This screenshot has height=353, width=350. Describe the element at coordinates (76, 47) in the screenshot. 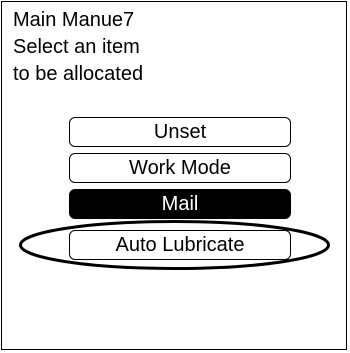

I see `instruction-text-line-1: Select an item` at that location.